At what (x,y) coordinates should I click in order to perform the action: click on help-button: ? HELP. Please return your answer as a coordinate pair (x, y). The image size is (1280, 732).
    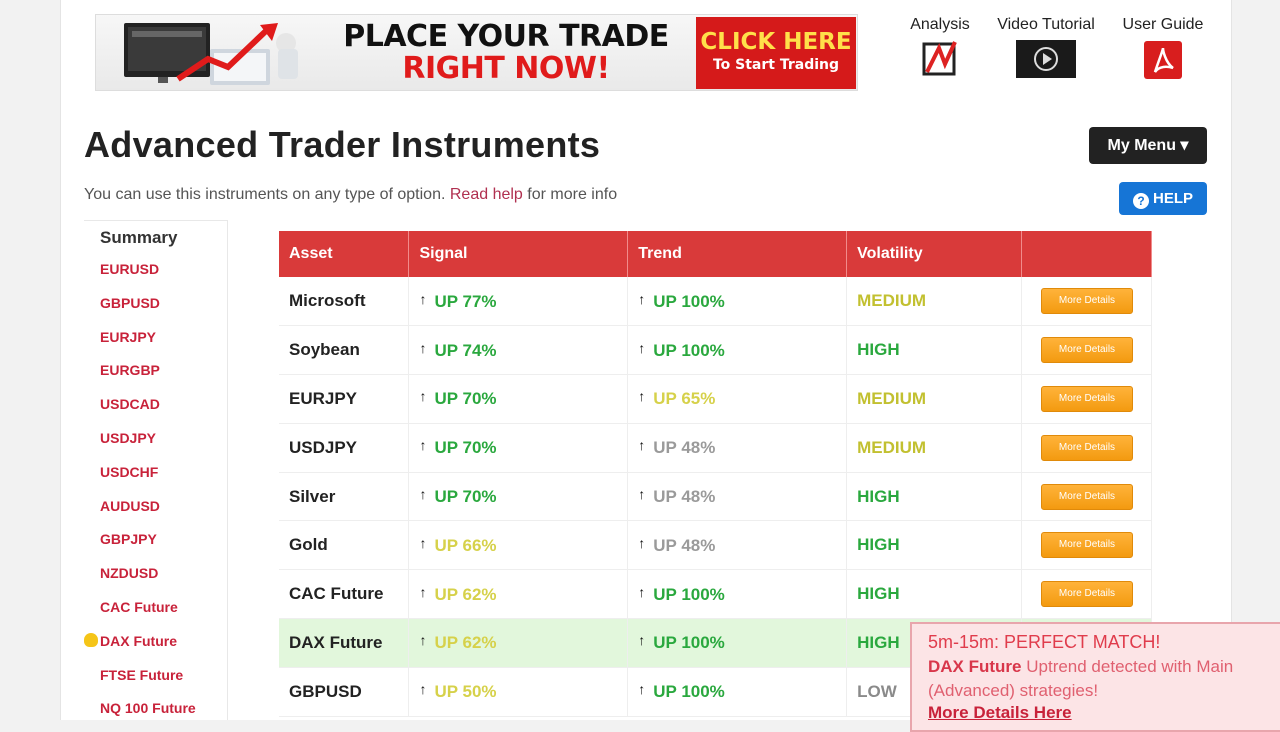
    Looking at the image, I should click on (1163, 198).